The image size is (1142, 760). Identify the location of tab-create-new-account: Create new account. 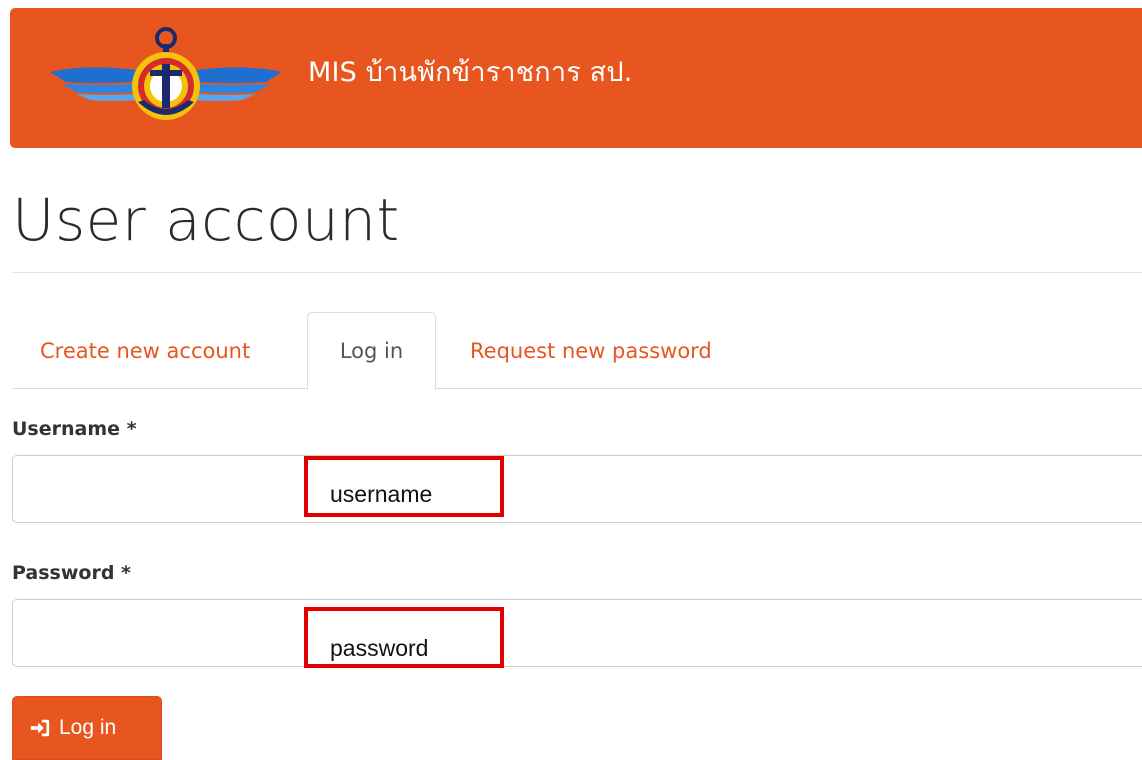
(161, 350).